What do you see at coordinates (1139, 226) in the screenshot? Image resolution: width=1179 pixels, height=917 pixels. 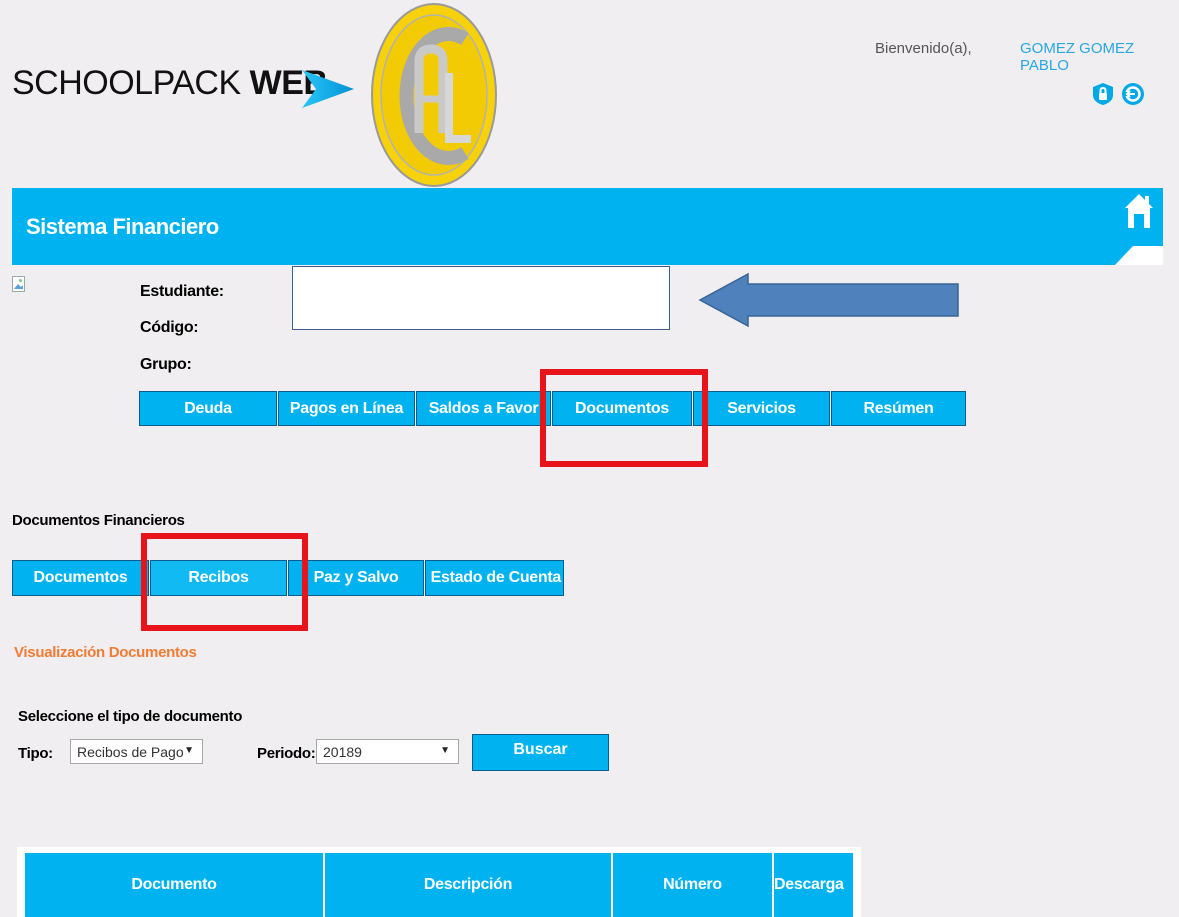 I see `home-icon` at bounding box center [1139, 226].